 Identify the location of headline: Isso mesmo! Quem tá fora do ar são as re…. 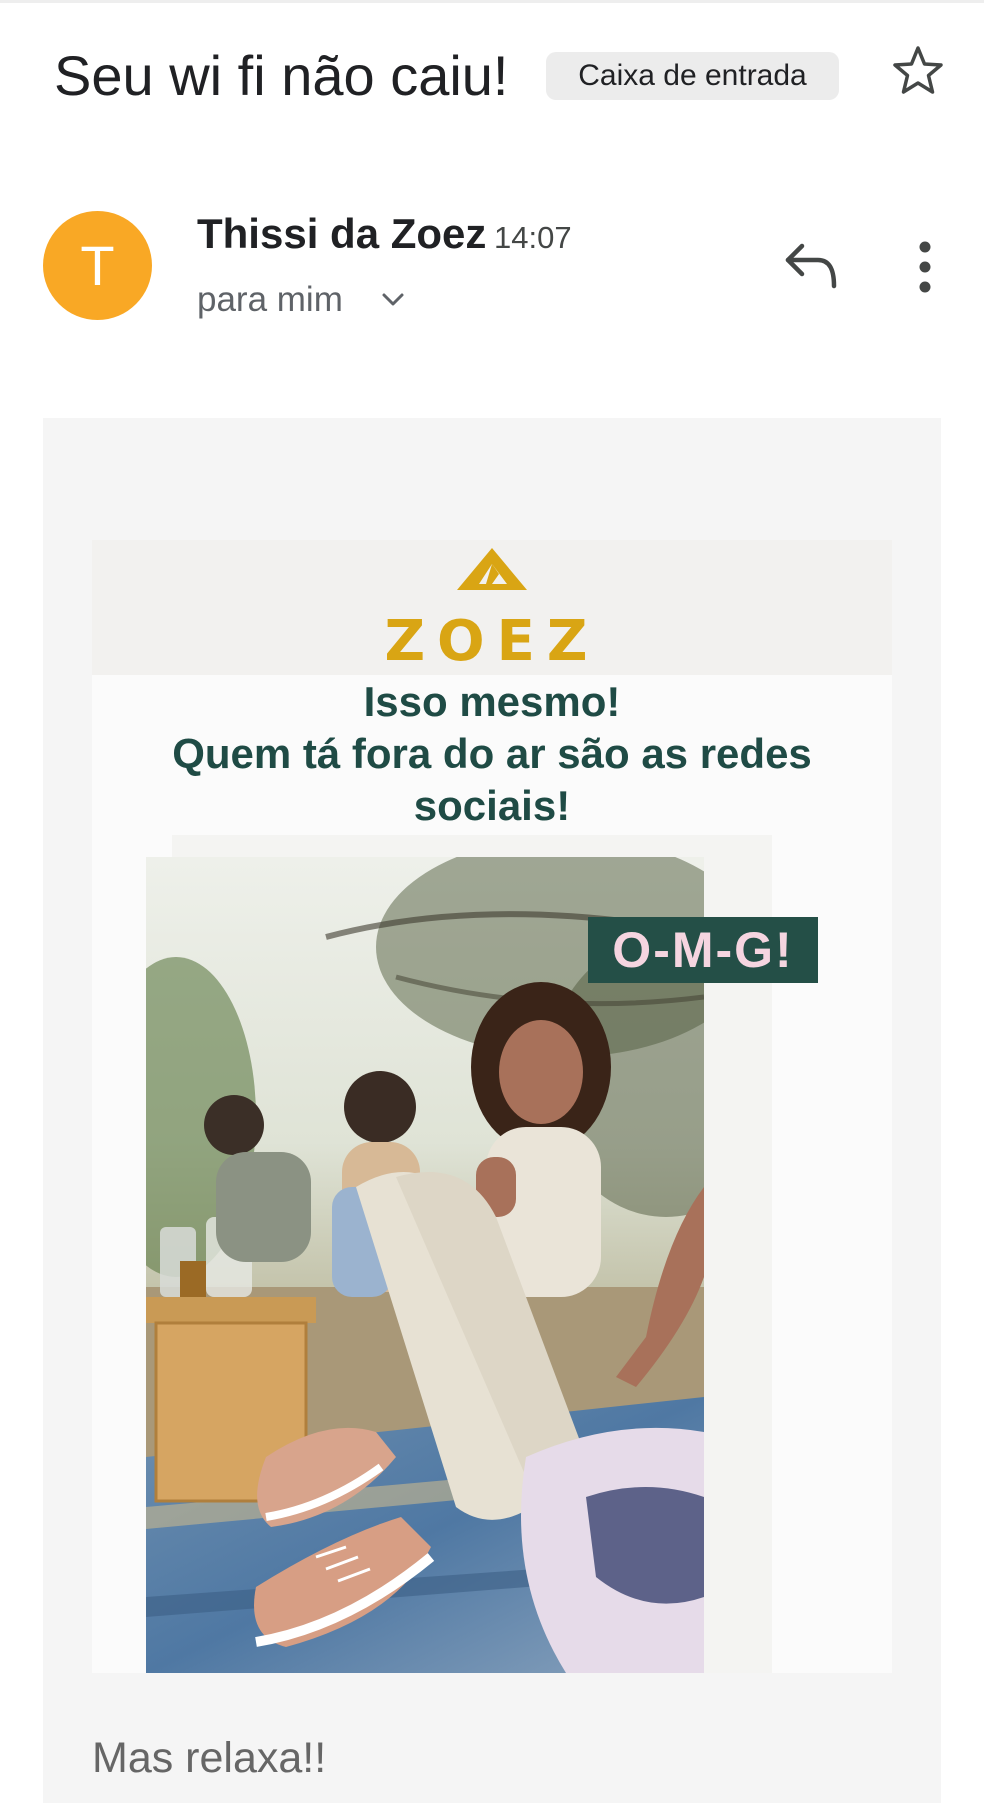
(492, 754).